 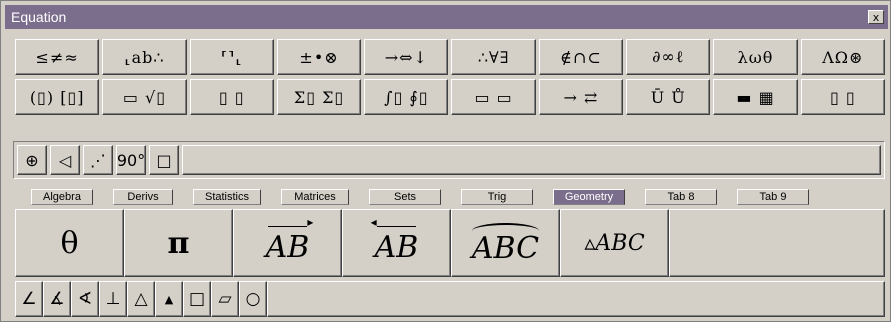 What do you see at coordinates (253, 299) in the screenshot?
I see `circle-icon: ○` at bounding box center [253, 299].